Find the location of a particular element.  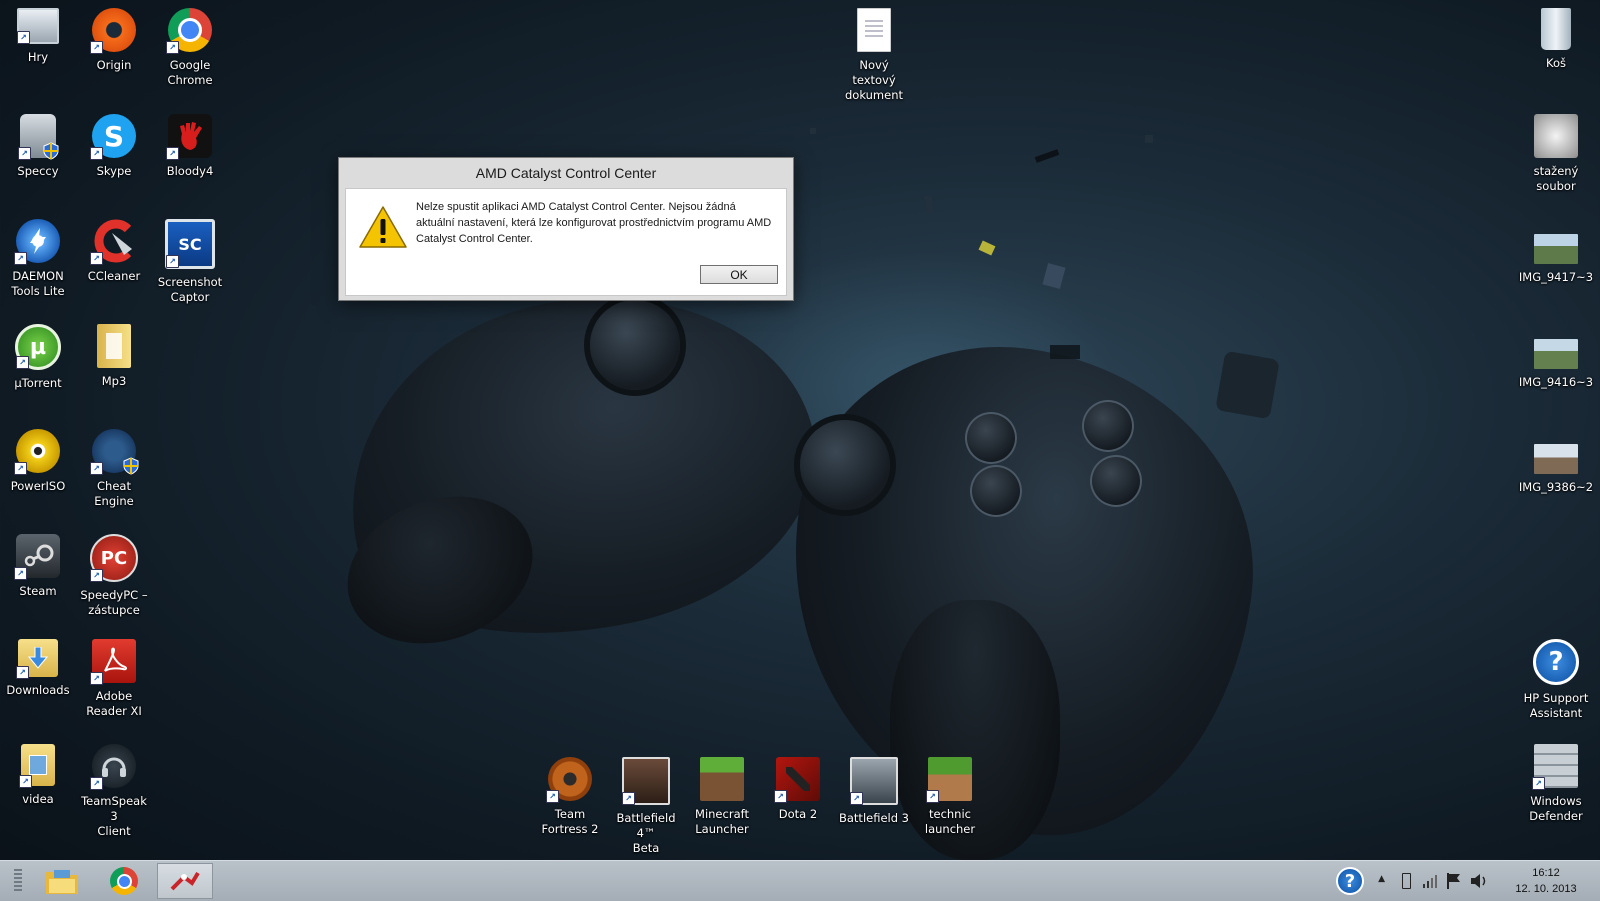

tf2-icon: ↗ is located at coordinates (569, 780).